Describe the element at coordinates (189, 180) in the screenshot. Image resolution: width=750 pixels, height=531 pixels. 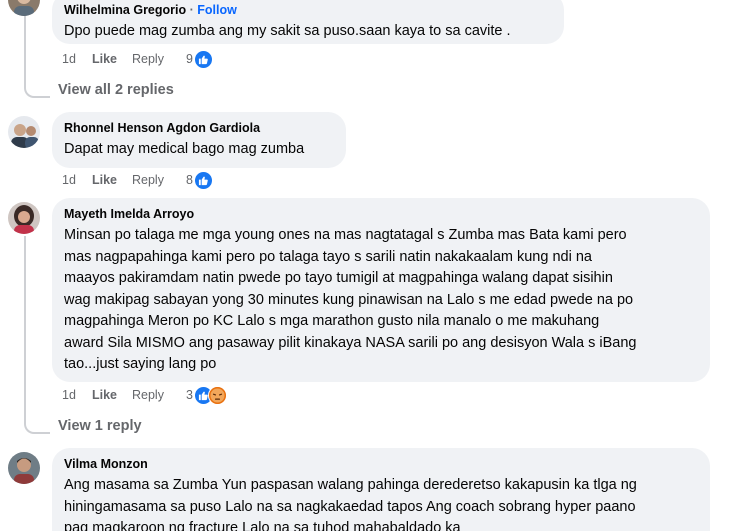
I see `reaction-count: 8` at that location.